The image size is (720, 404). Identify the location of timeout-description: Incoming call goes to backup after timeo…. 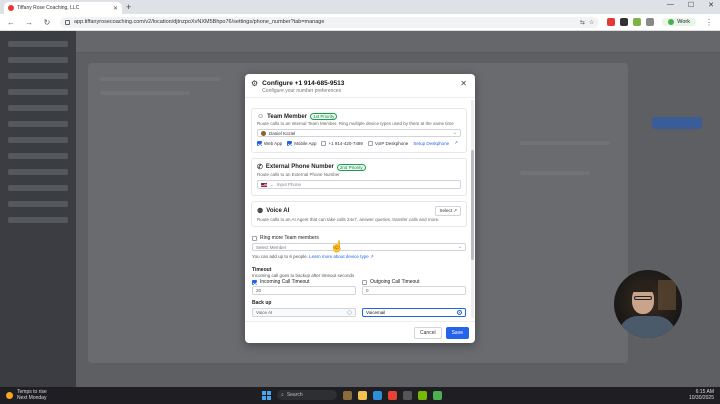
(303, 275).